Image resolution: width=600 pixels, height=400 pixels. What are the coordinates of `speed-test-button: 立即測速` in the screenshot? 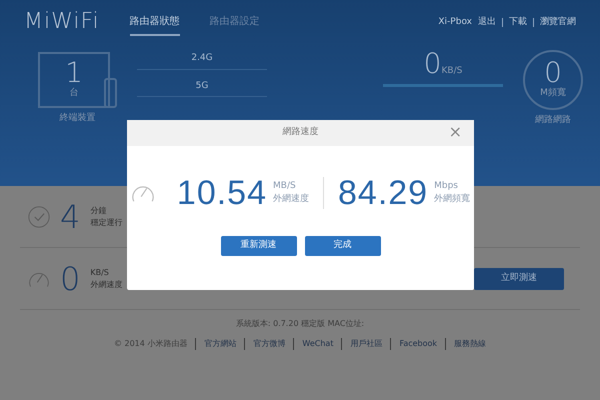 It's located at (519, 279).